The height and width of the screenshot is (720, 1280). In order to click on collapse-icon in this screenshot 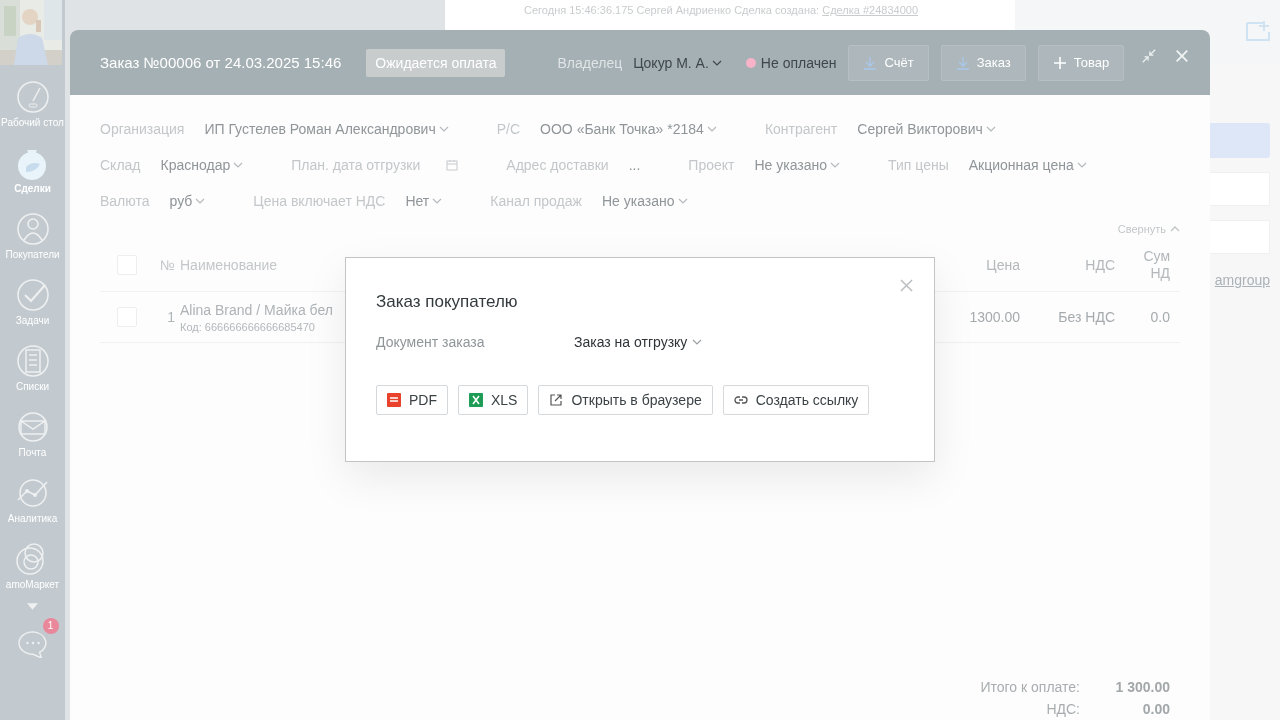, I will do `click(1149, 56)`.